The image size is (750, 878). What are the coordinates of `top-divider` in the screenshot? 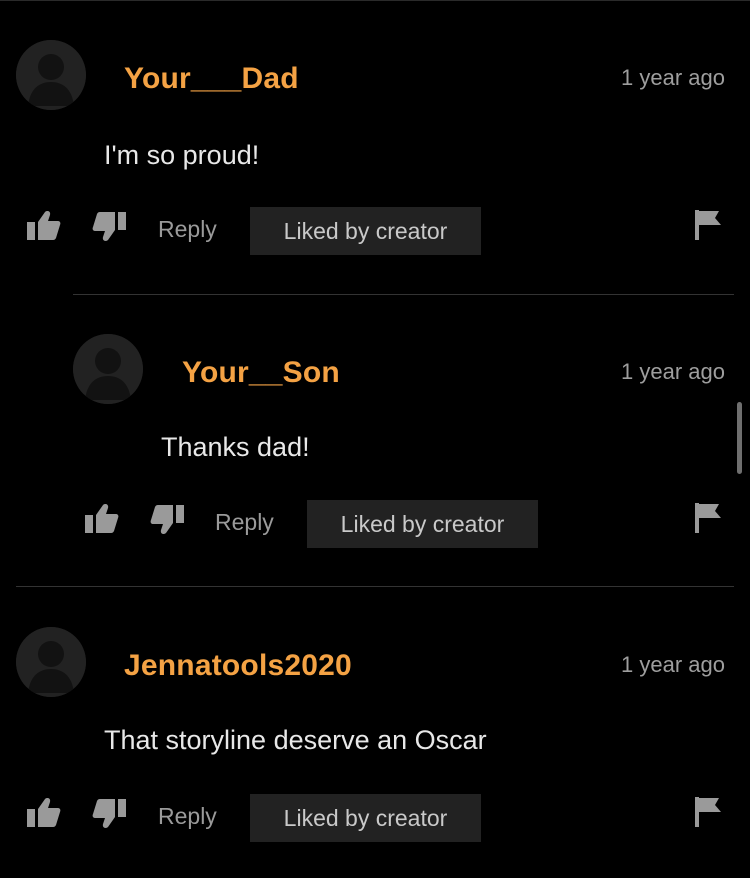 It's located at (375, 0).